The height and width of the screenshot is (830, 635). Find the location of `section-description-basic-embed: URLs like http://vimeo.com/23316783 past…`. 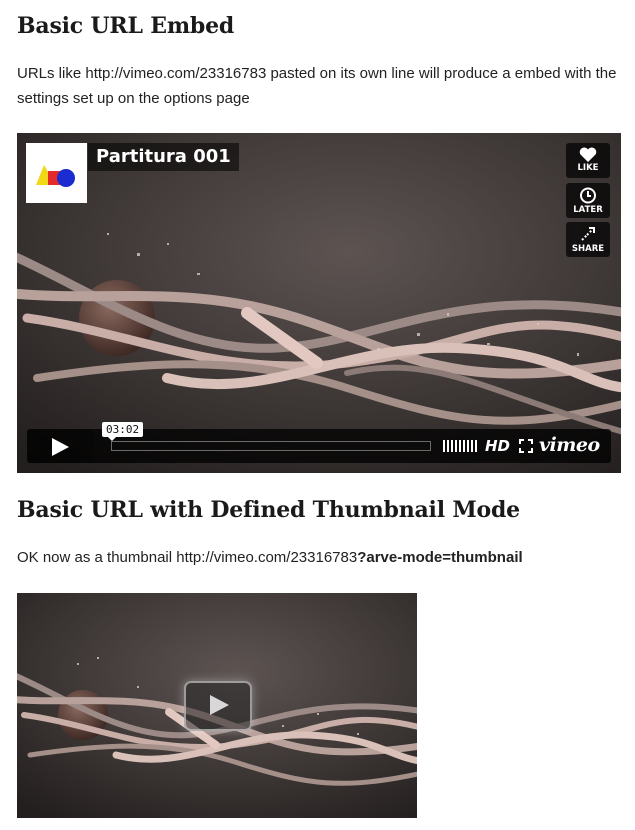

section-description-basic-embed: URLs like http://vimeo.com/23316783 past… is located at coordinates (317, 86).